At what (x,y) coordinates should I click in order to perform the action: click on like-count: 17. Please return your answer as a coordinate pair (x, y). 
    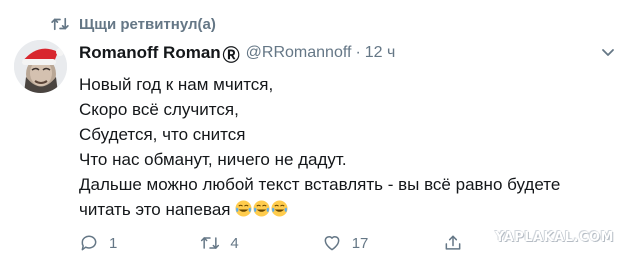
    Looking at the image, I should click on (360, 243).